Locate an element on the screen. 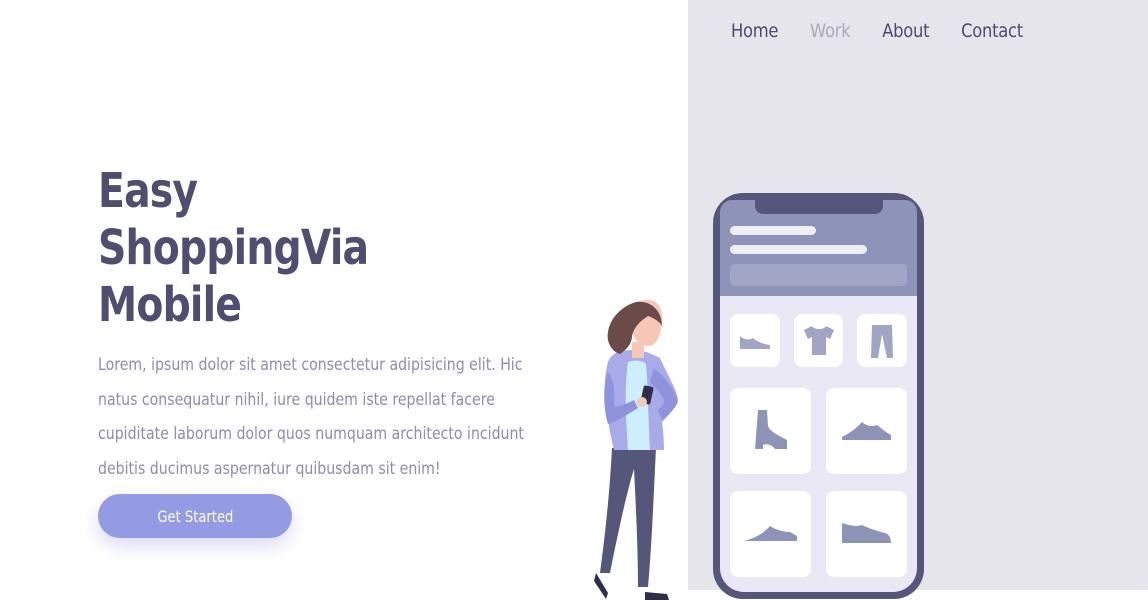  shoe-right is located at coordinates (657, 596).